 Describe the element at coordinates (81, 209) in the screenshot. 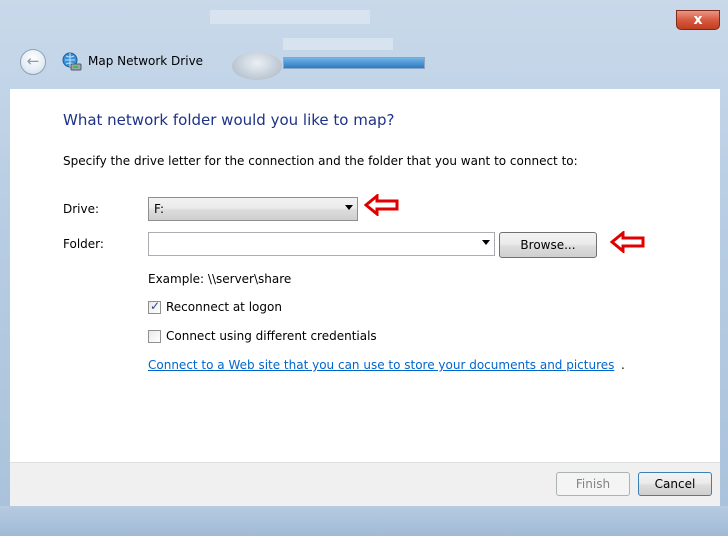

I see `drive-label: Drive:` at that location.